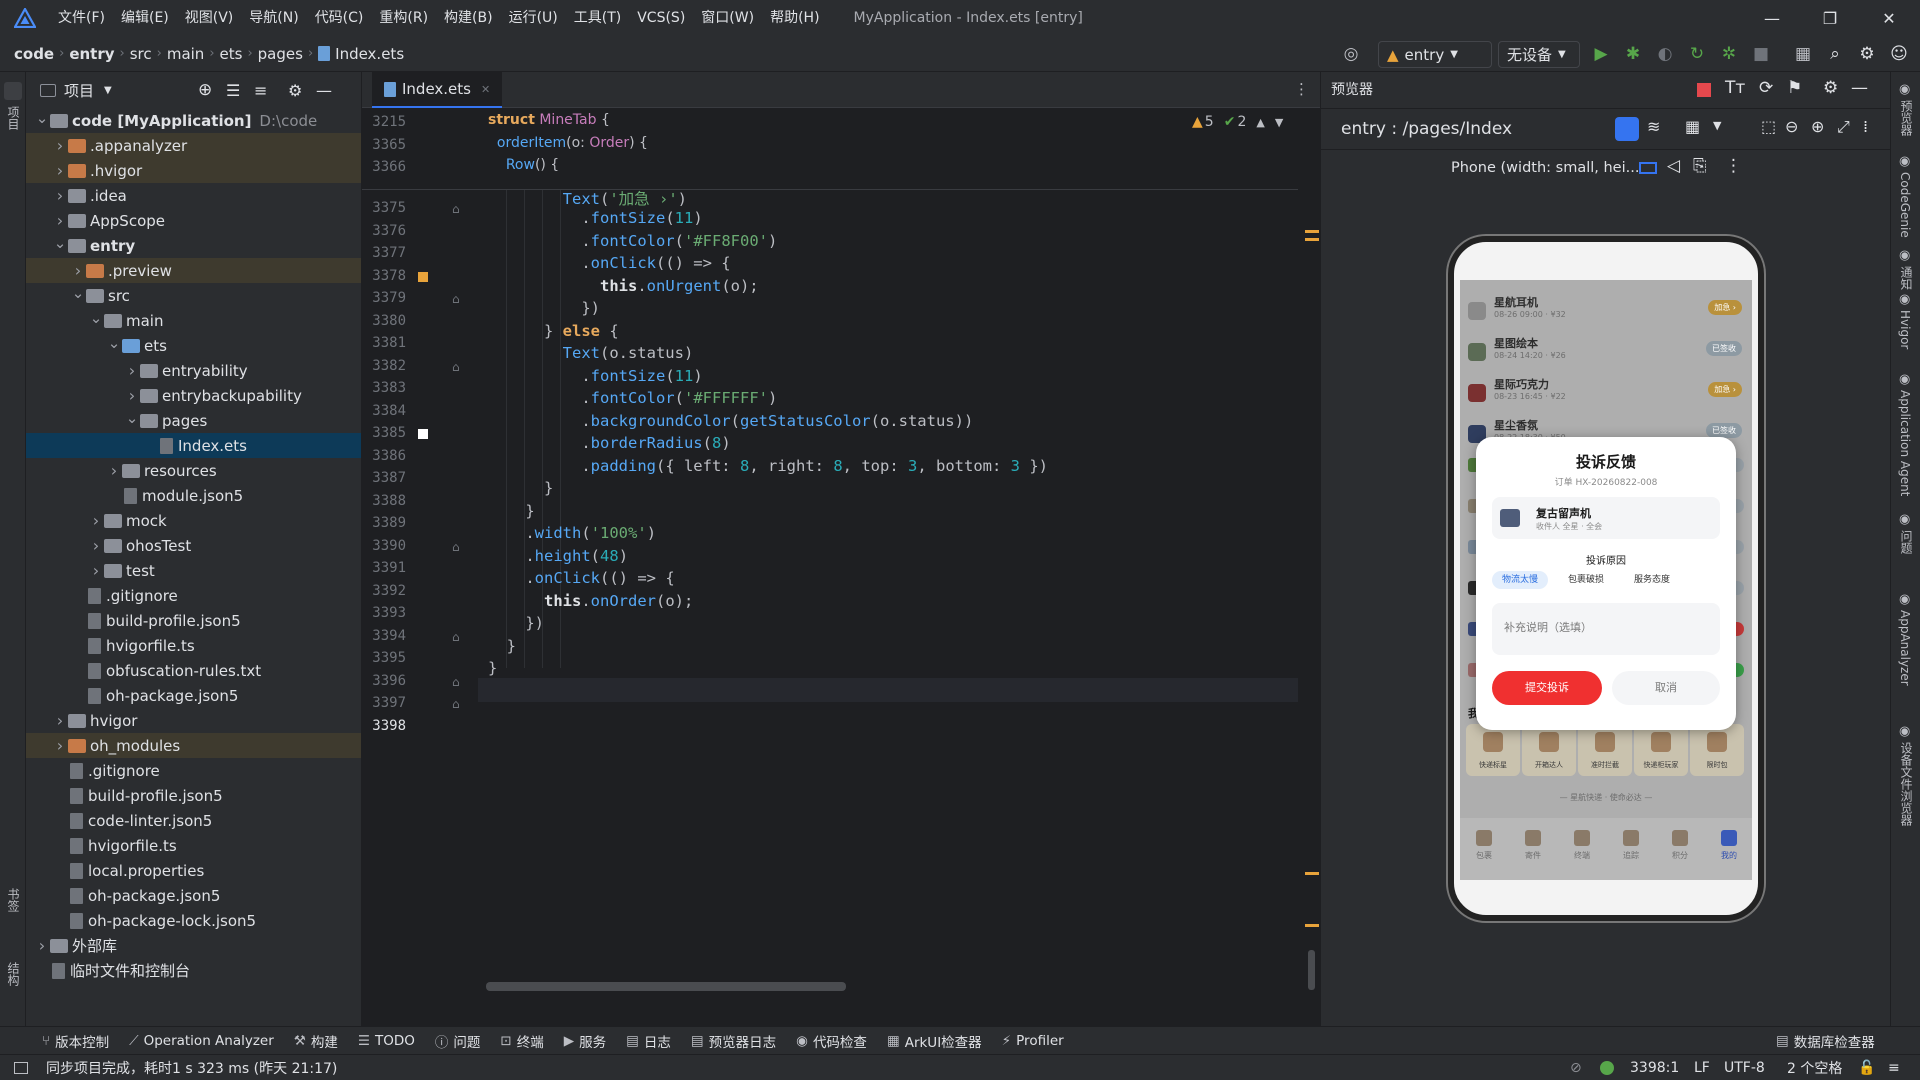 The image size is (1920, 1080). Describe the element at coordinates (193, 970) in the screenshot. I see `tree-item: 临时文件和控制台` at that location.